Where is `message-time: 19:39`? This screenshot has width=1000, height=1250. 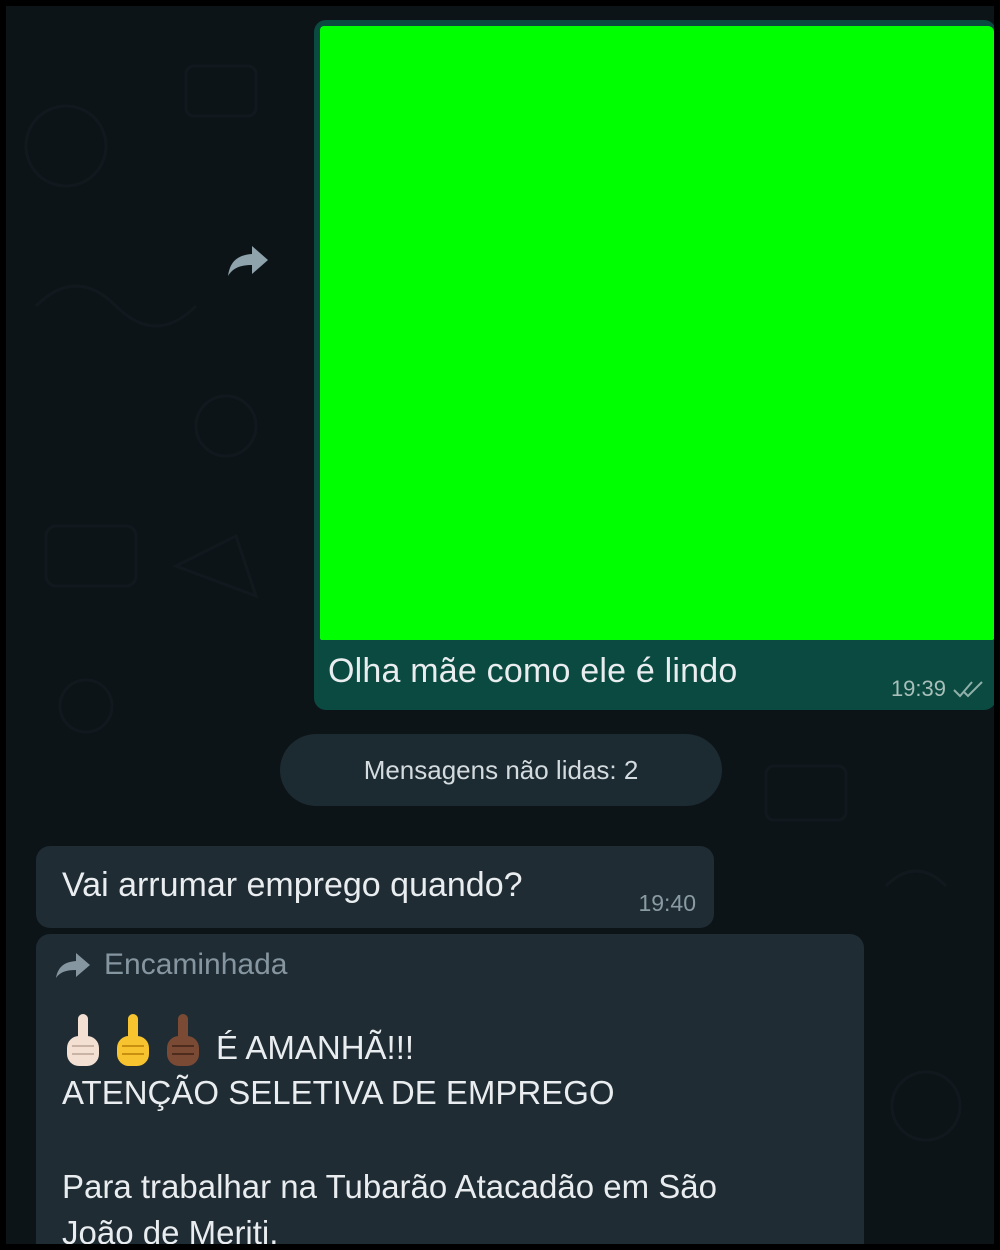
message-time: 19:39 is located at coordinates (918, 688).